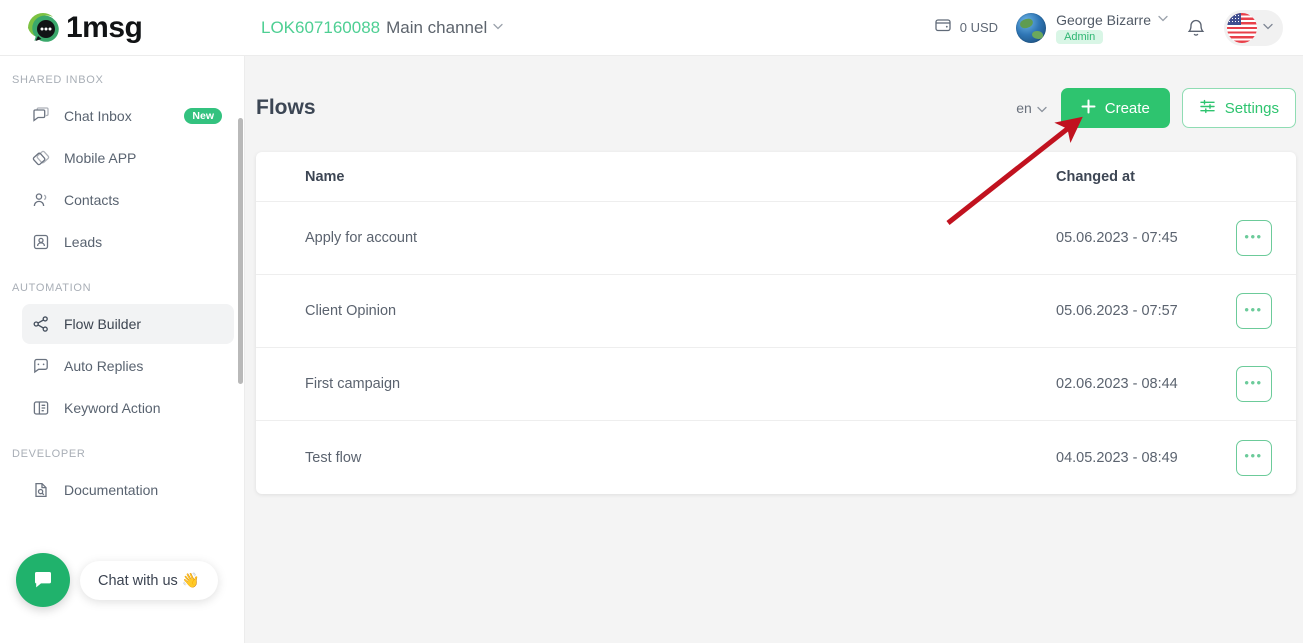 This screenshot has width=1303, height=643. Describe the element at coordinates (83, 242) in the screenshot. I see `sidebar-item-label: Leads` at that location.